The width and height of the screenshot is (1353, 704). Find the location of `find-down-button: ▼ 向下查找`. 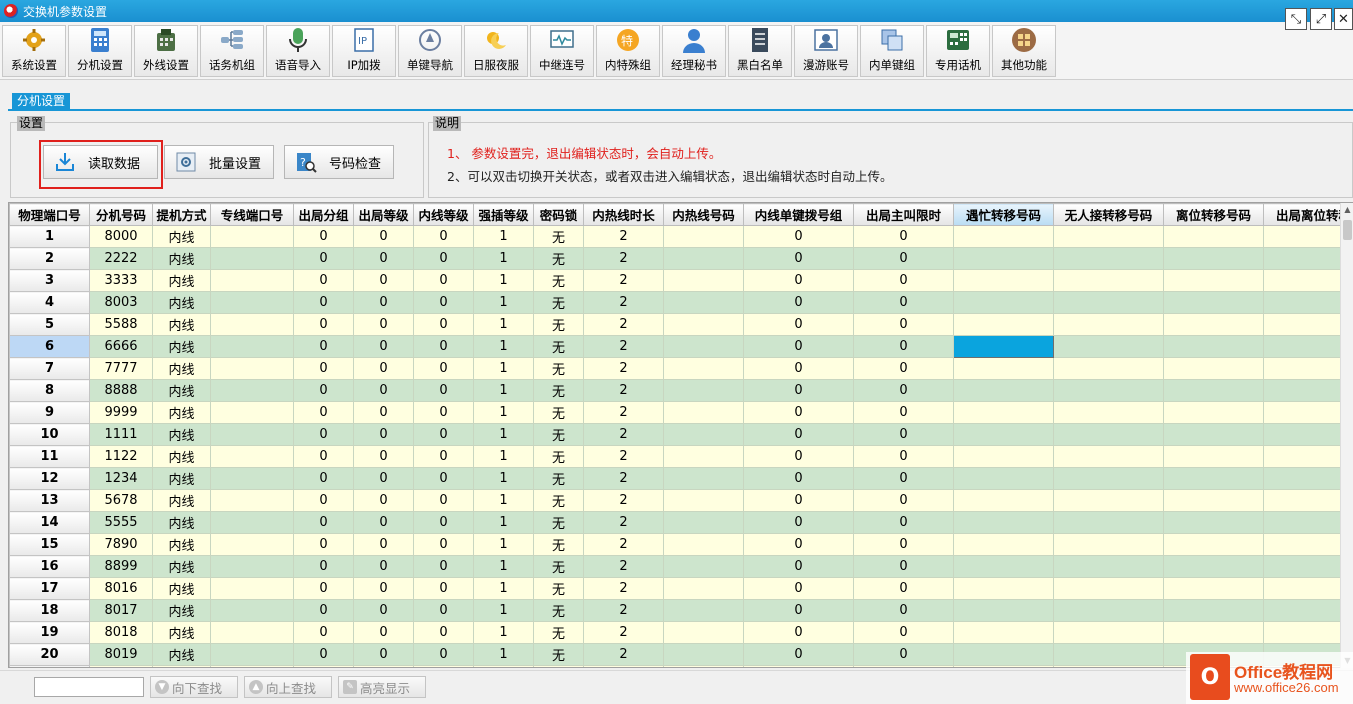

find-down-button: ▼ 向下查找 is located at coordinates (194, 687).